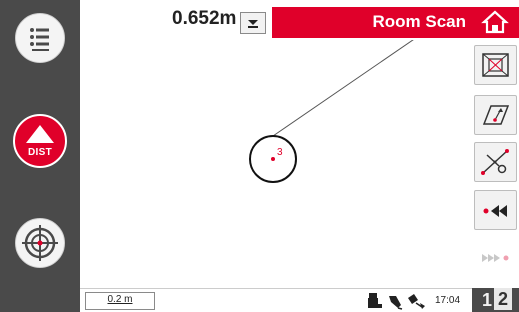  Describe the element at coordinates (396, 303) in the screenshot. I see `probe-icon` at that location.